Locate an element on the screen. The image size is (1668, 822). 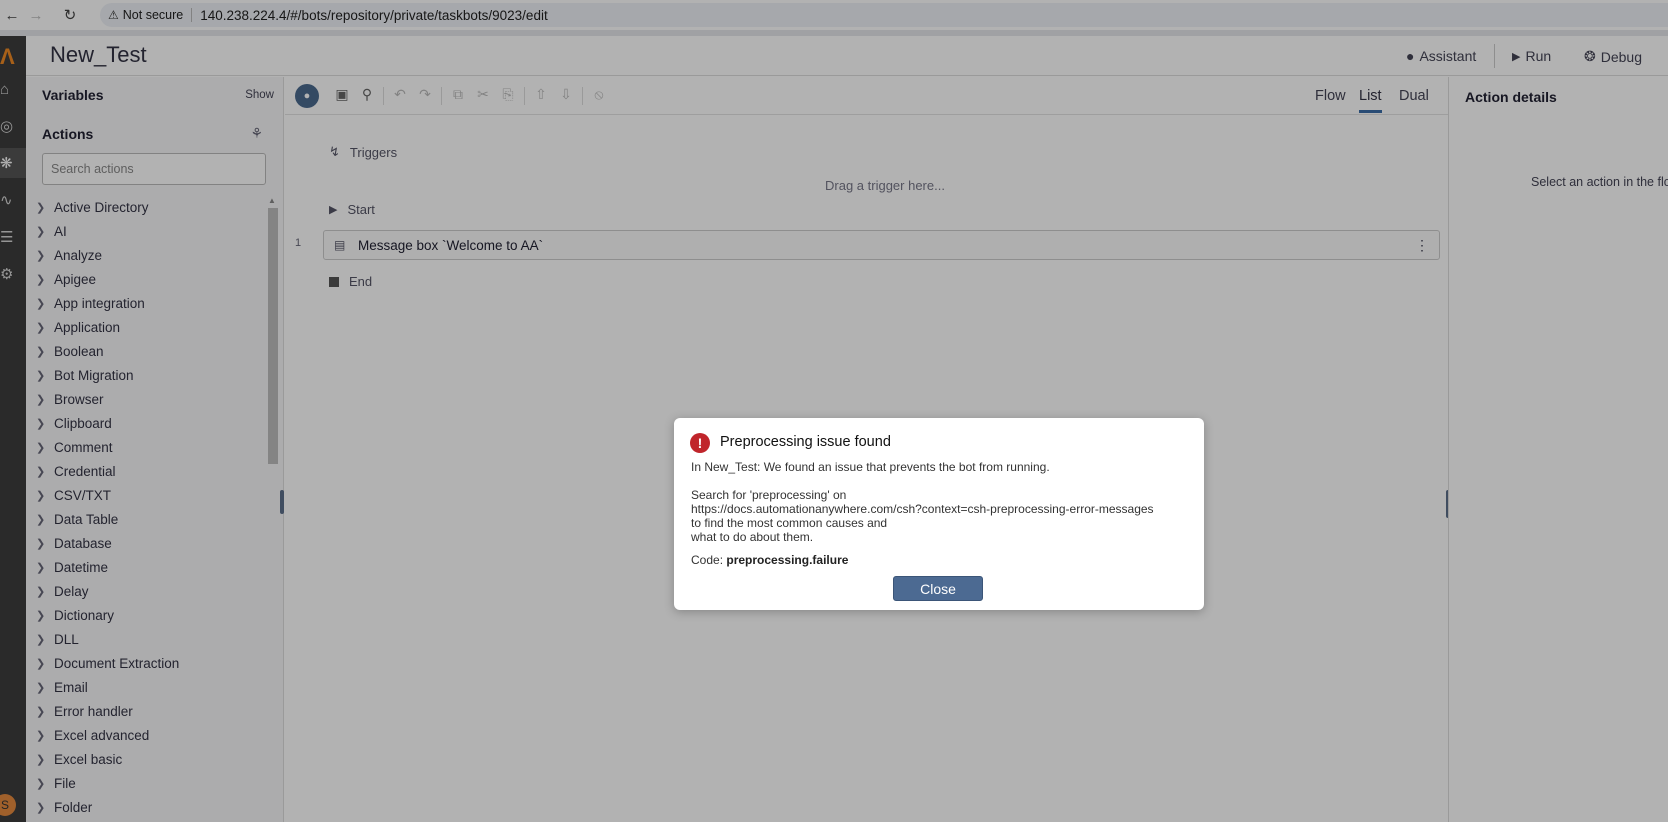
dialog-title: Preprocessing issue found is located at coordinates (805, 442).